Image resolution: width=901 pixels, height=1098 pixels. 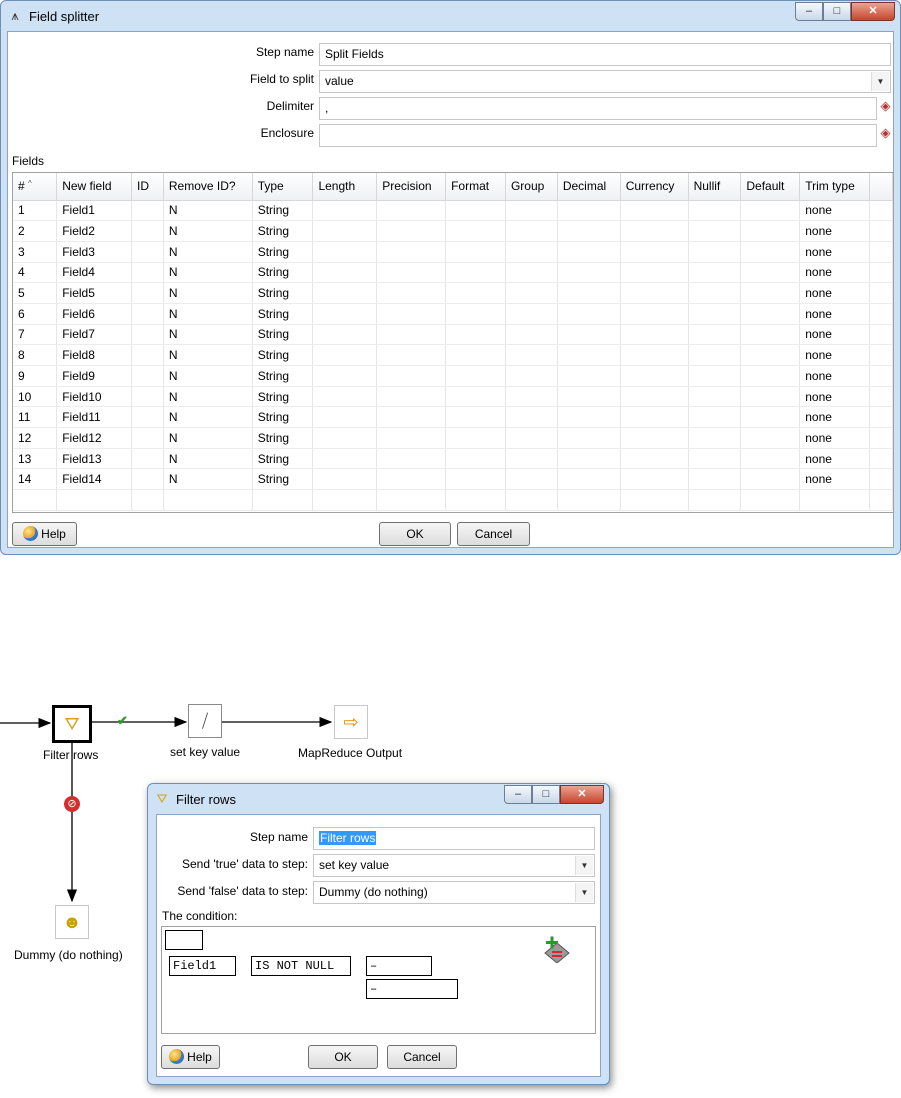 I want to click on condition-field: Field1, so click(x=202, y=966).